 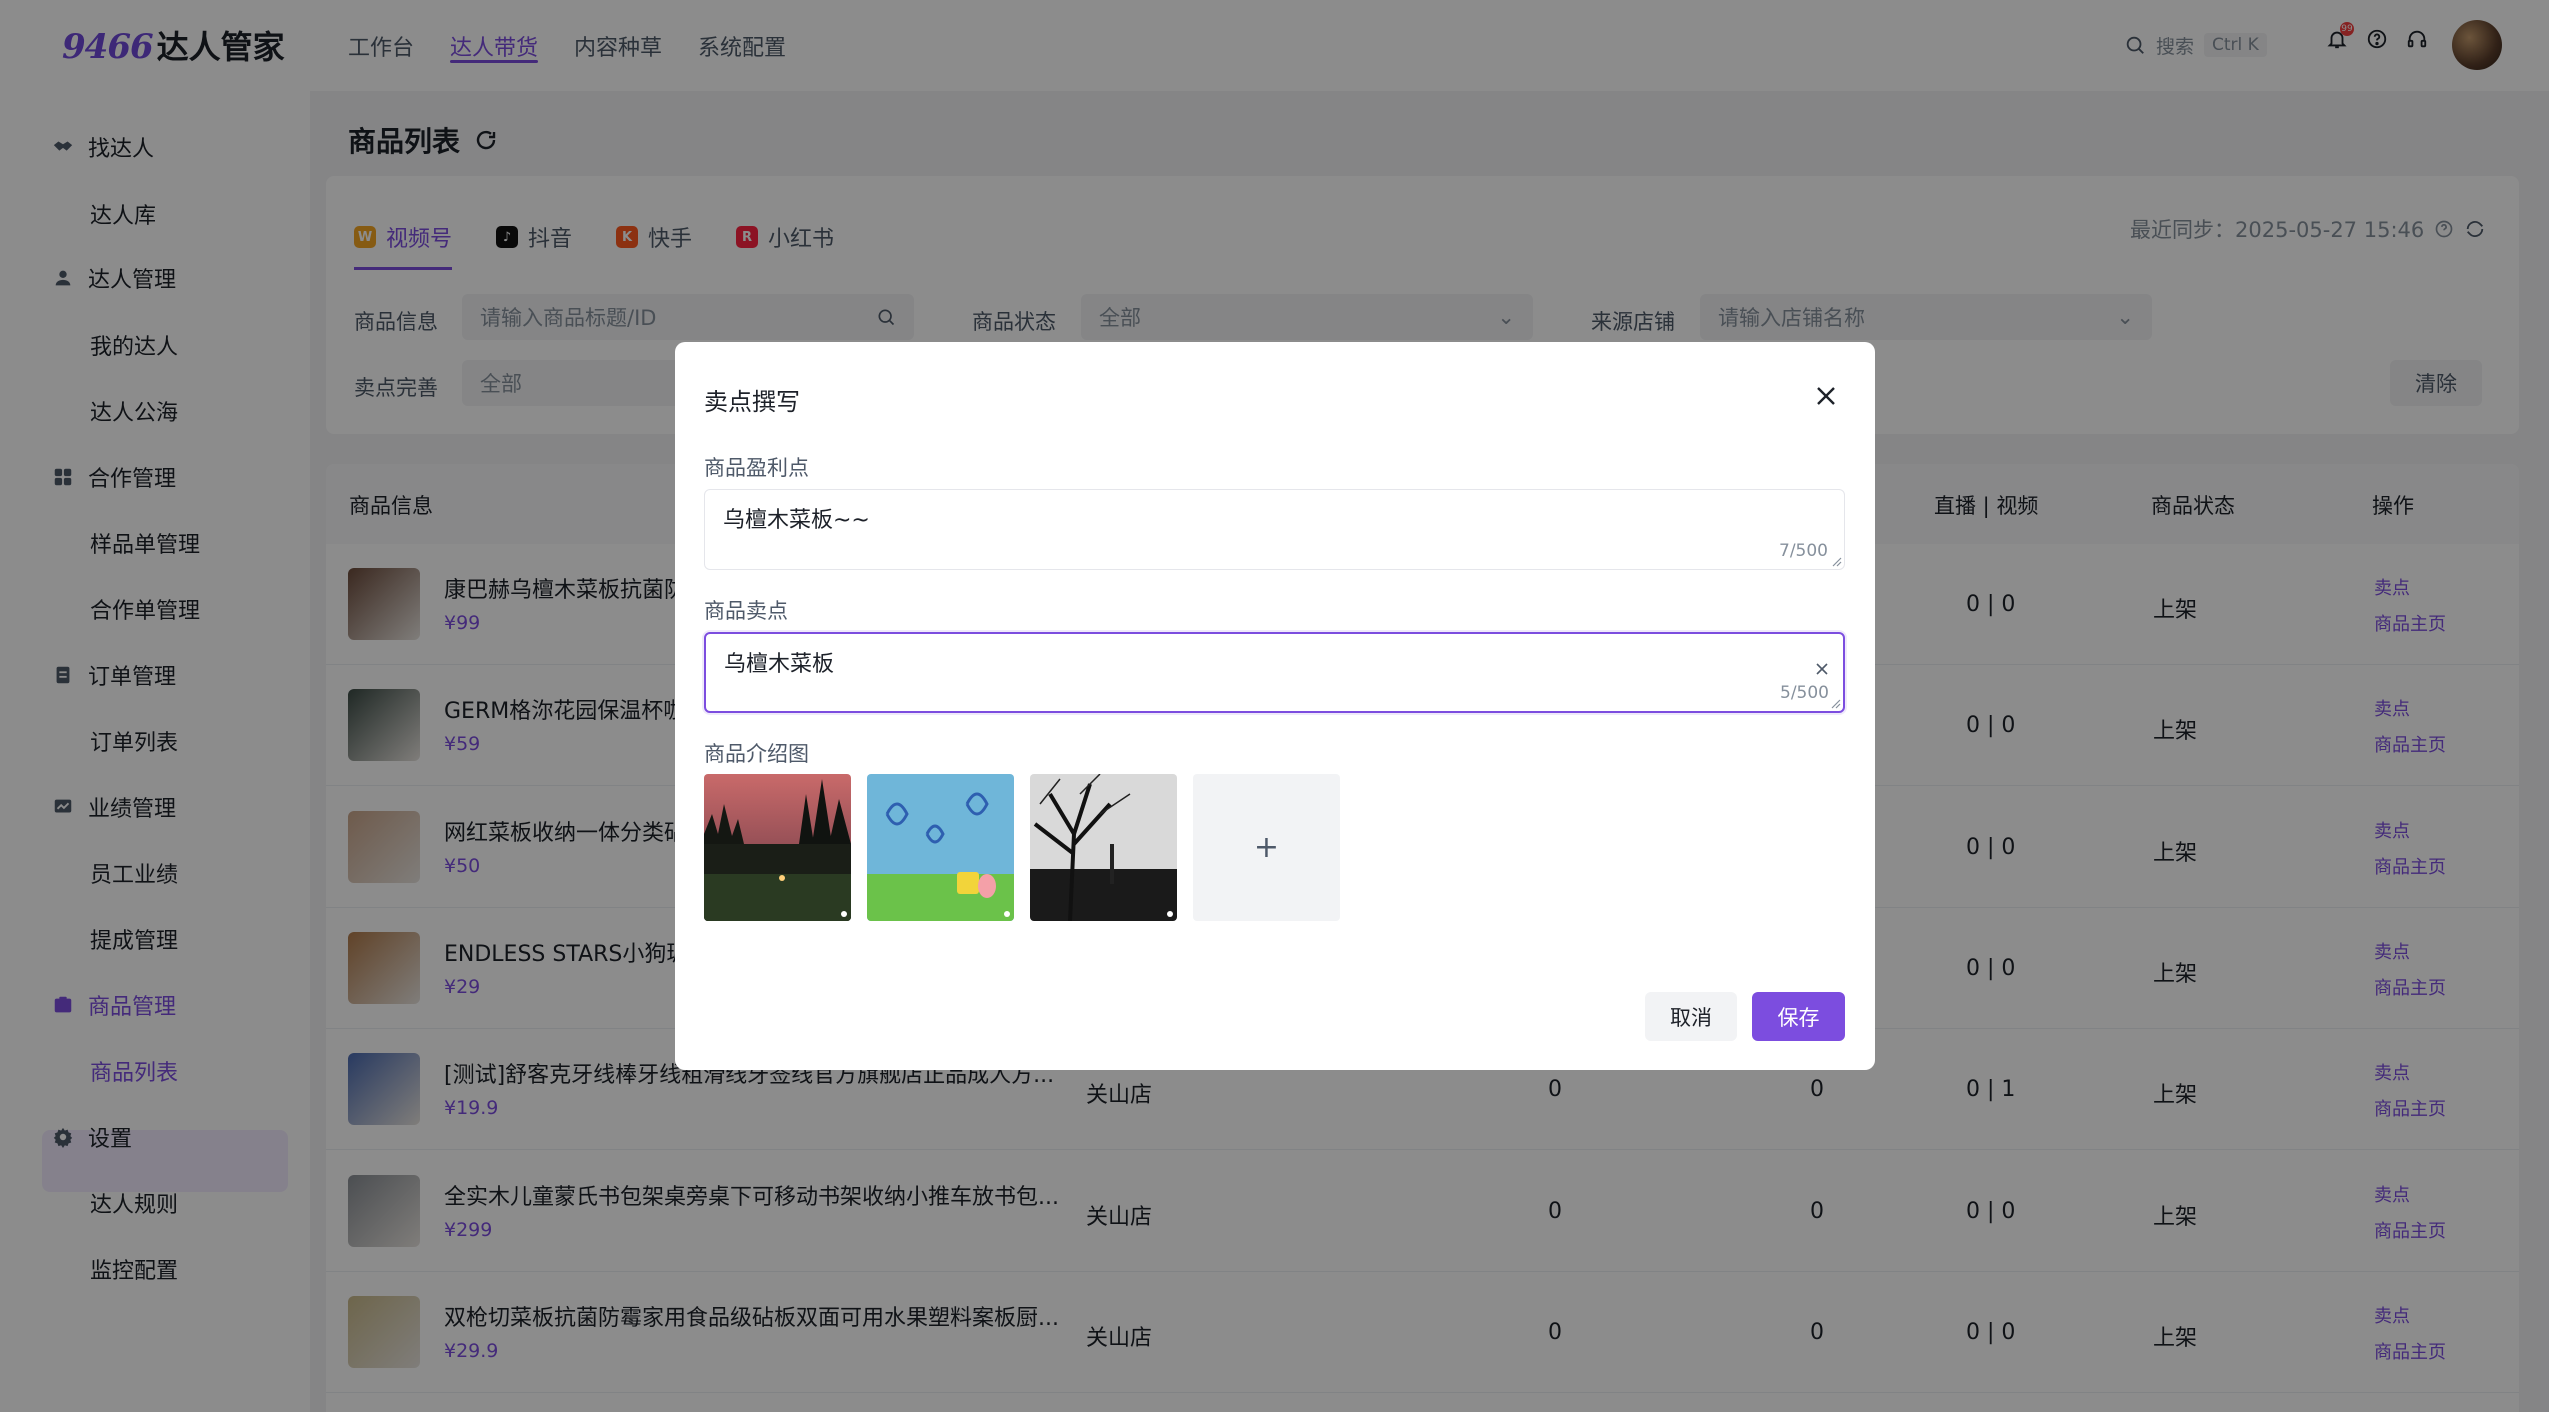 What do you see at coordinates (756, 468) in the screenshot?
I see `profit-point-label: 商品盈利点` at bounding box center [756, 468].